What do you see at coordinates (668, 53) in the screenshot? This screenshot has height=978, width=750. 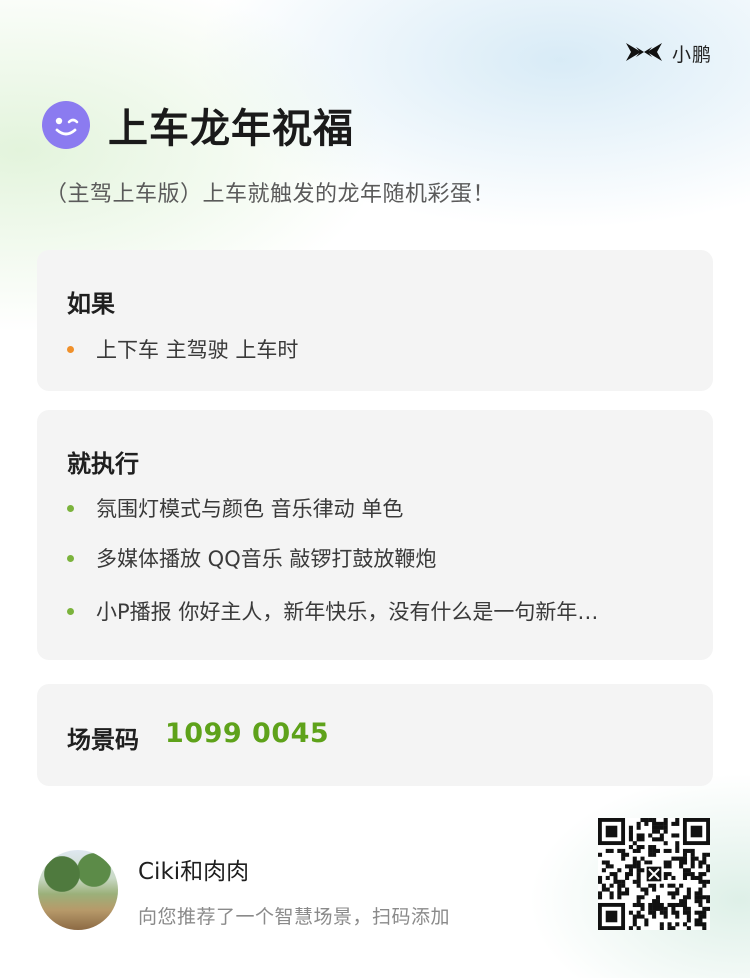 I see `brand: 小鹏` at bounding box center [668, 53].